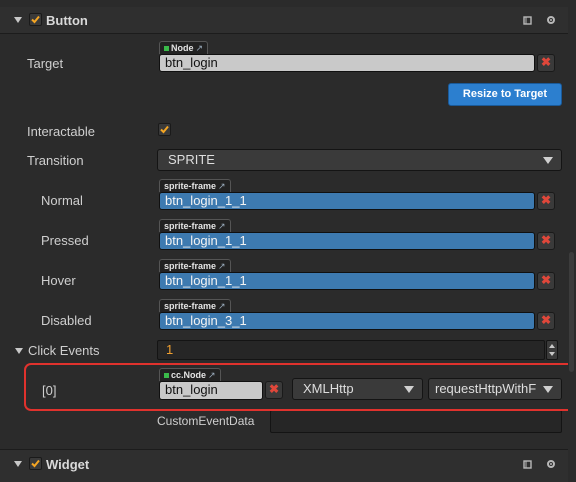 The width and height of the screenshot is (576, 482). What do you see at coordinates (347, 201) in the screenshot?
I see `normal-sprite-field: btn_login_1_1` at bounding box center [347, 201].